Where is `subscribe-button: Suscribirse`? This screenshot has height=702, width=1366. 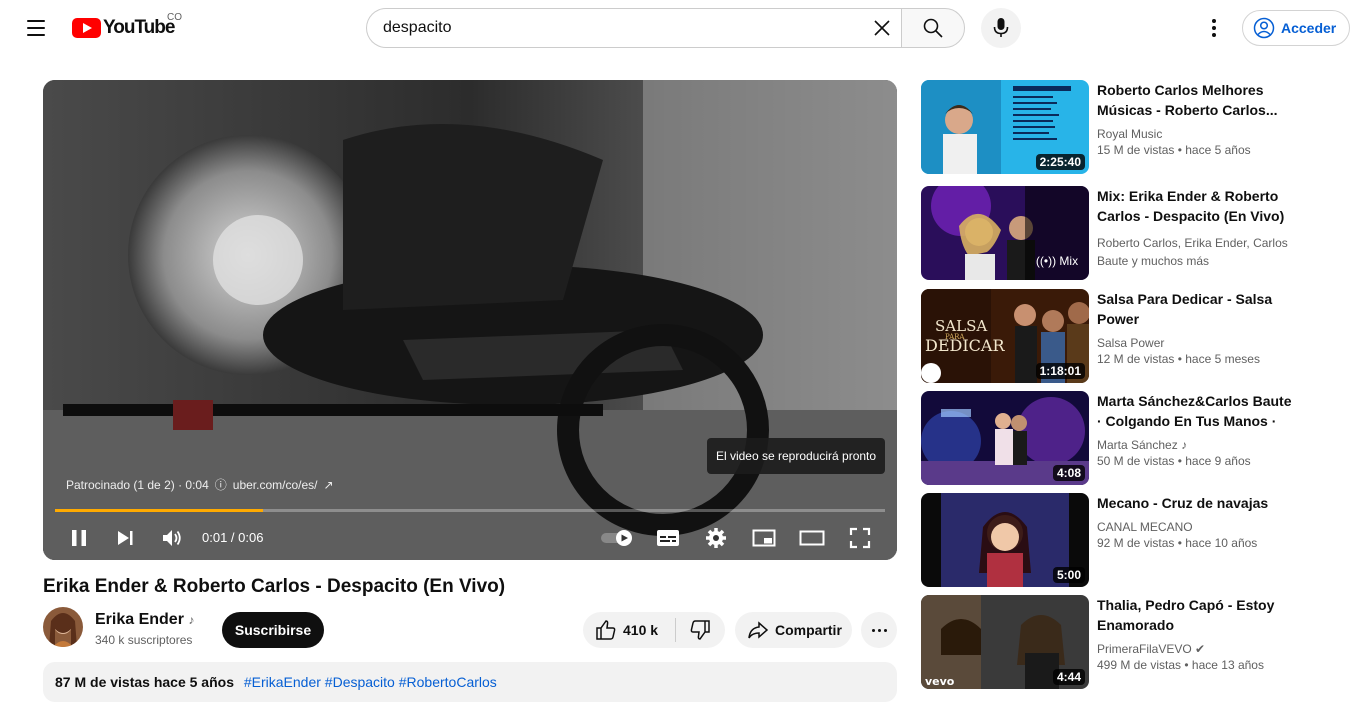
subscribe-button: Suscribirse is located at coordinates (273, 630).